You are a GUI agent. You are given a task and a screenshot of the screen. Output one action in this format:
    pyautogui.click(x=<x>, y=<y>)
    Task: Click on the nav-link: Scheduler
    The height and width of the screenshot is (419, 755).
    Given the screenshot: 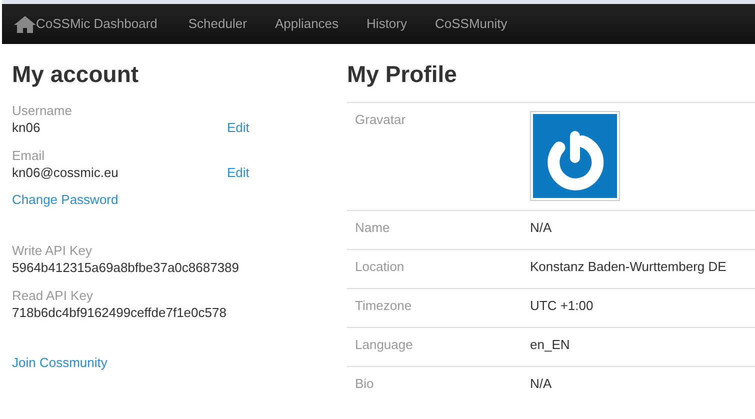 What is the action you would take?
    pyautogui.click(x=217, y=24)
    